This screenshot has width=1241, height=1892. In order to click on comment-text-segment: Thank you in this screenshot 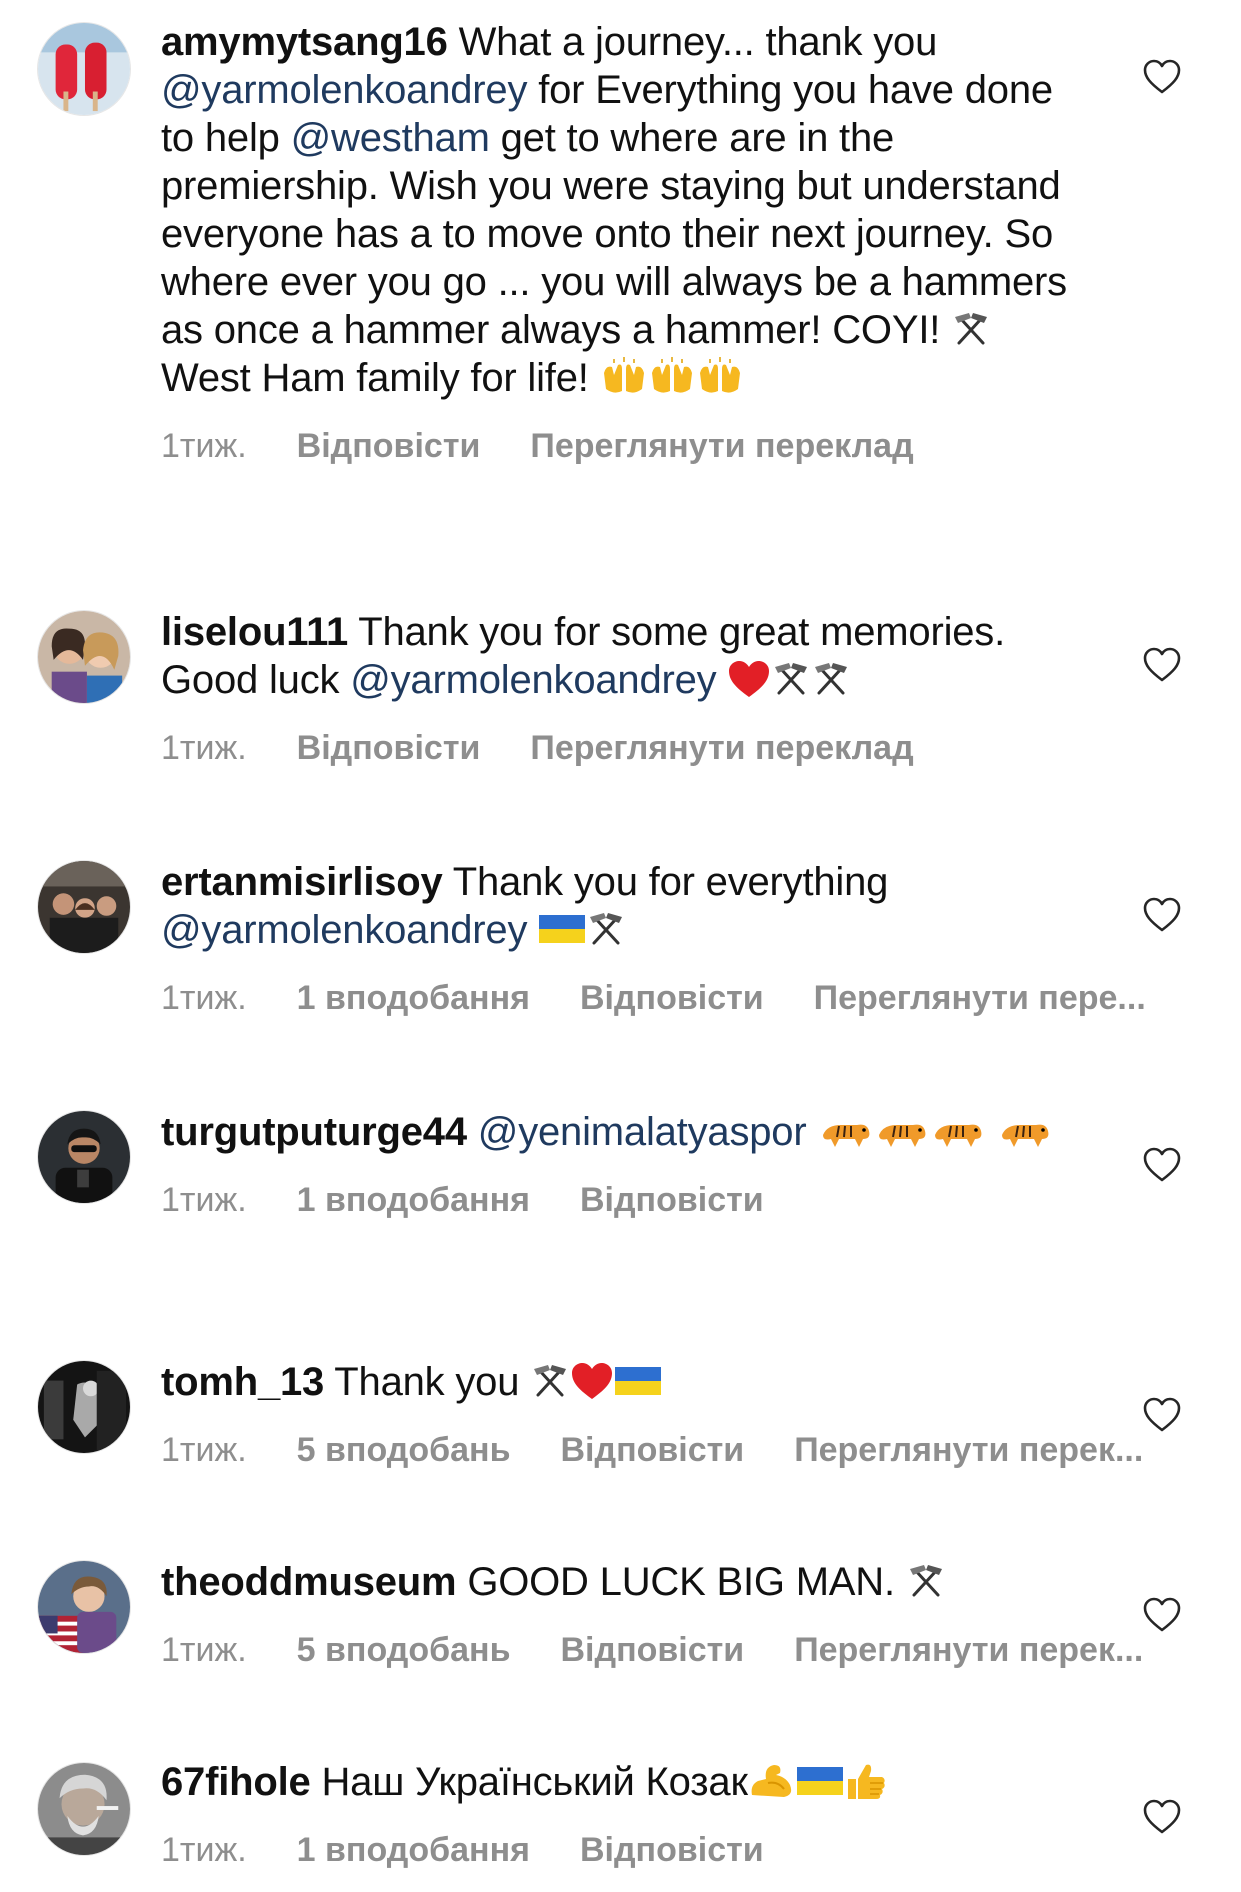, I will do `click(427, 1382)`.